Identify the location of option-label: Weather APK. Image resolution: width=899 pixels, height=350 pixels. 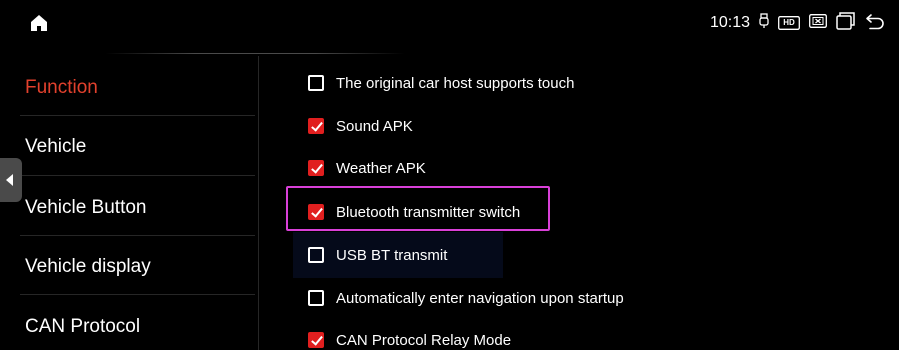
(381, 168).